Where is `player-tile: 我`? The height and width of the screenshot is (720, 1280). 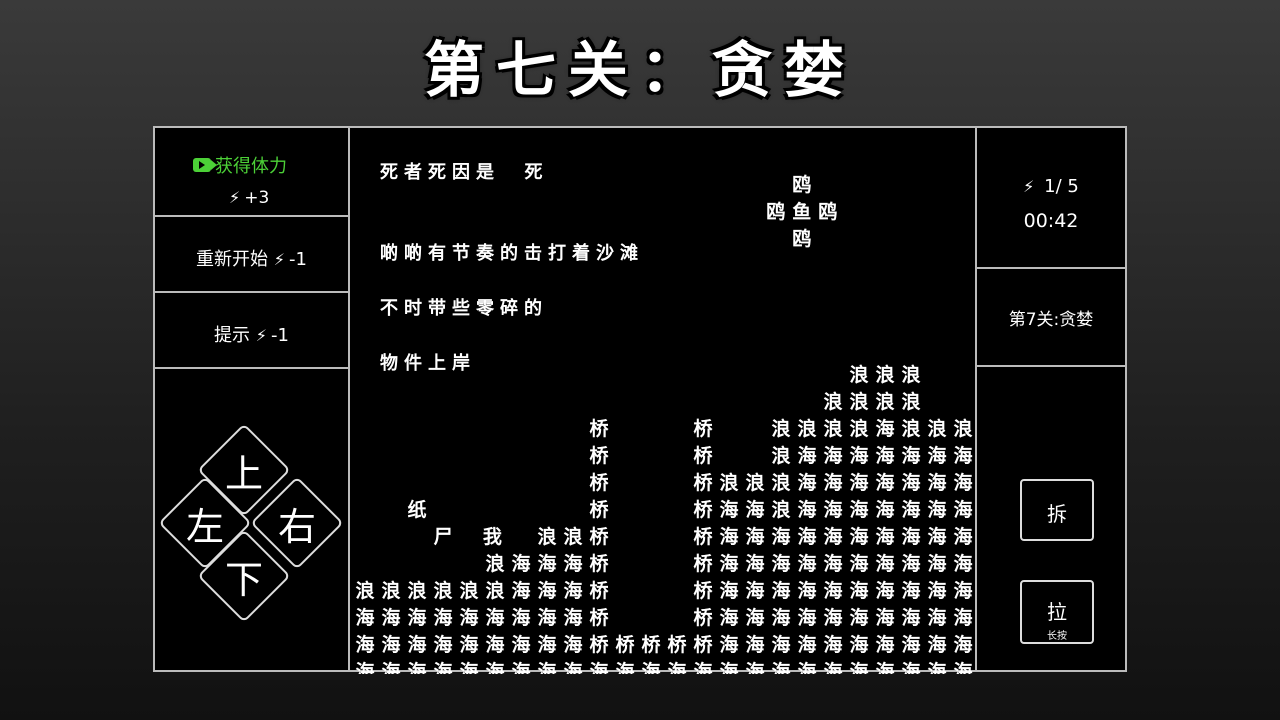
player-tile: 我 is located at coordinates (492, 537).